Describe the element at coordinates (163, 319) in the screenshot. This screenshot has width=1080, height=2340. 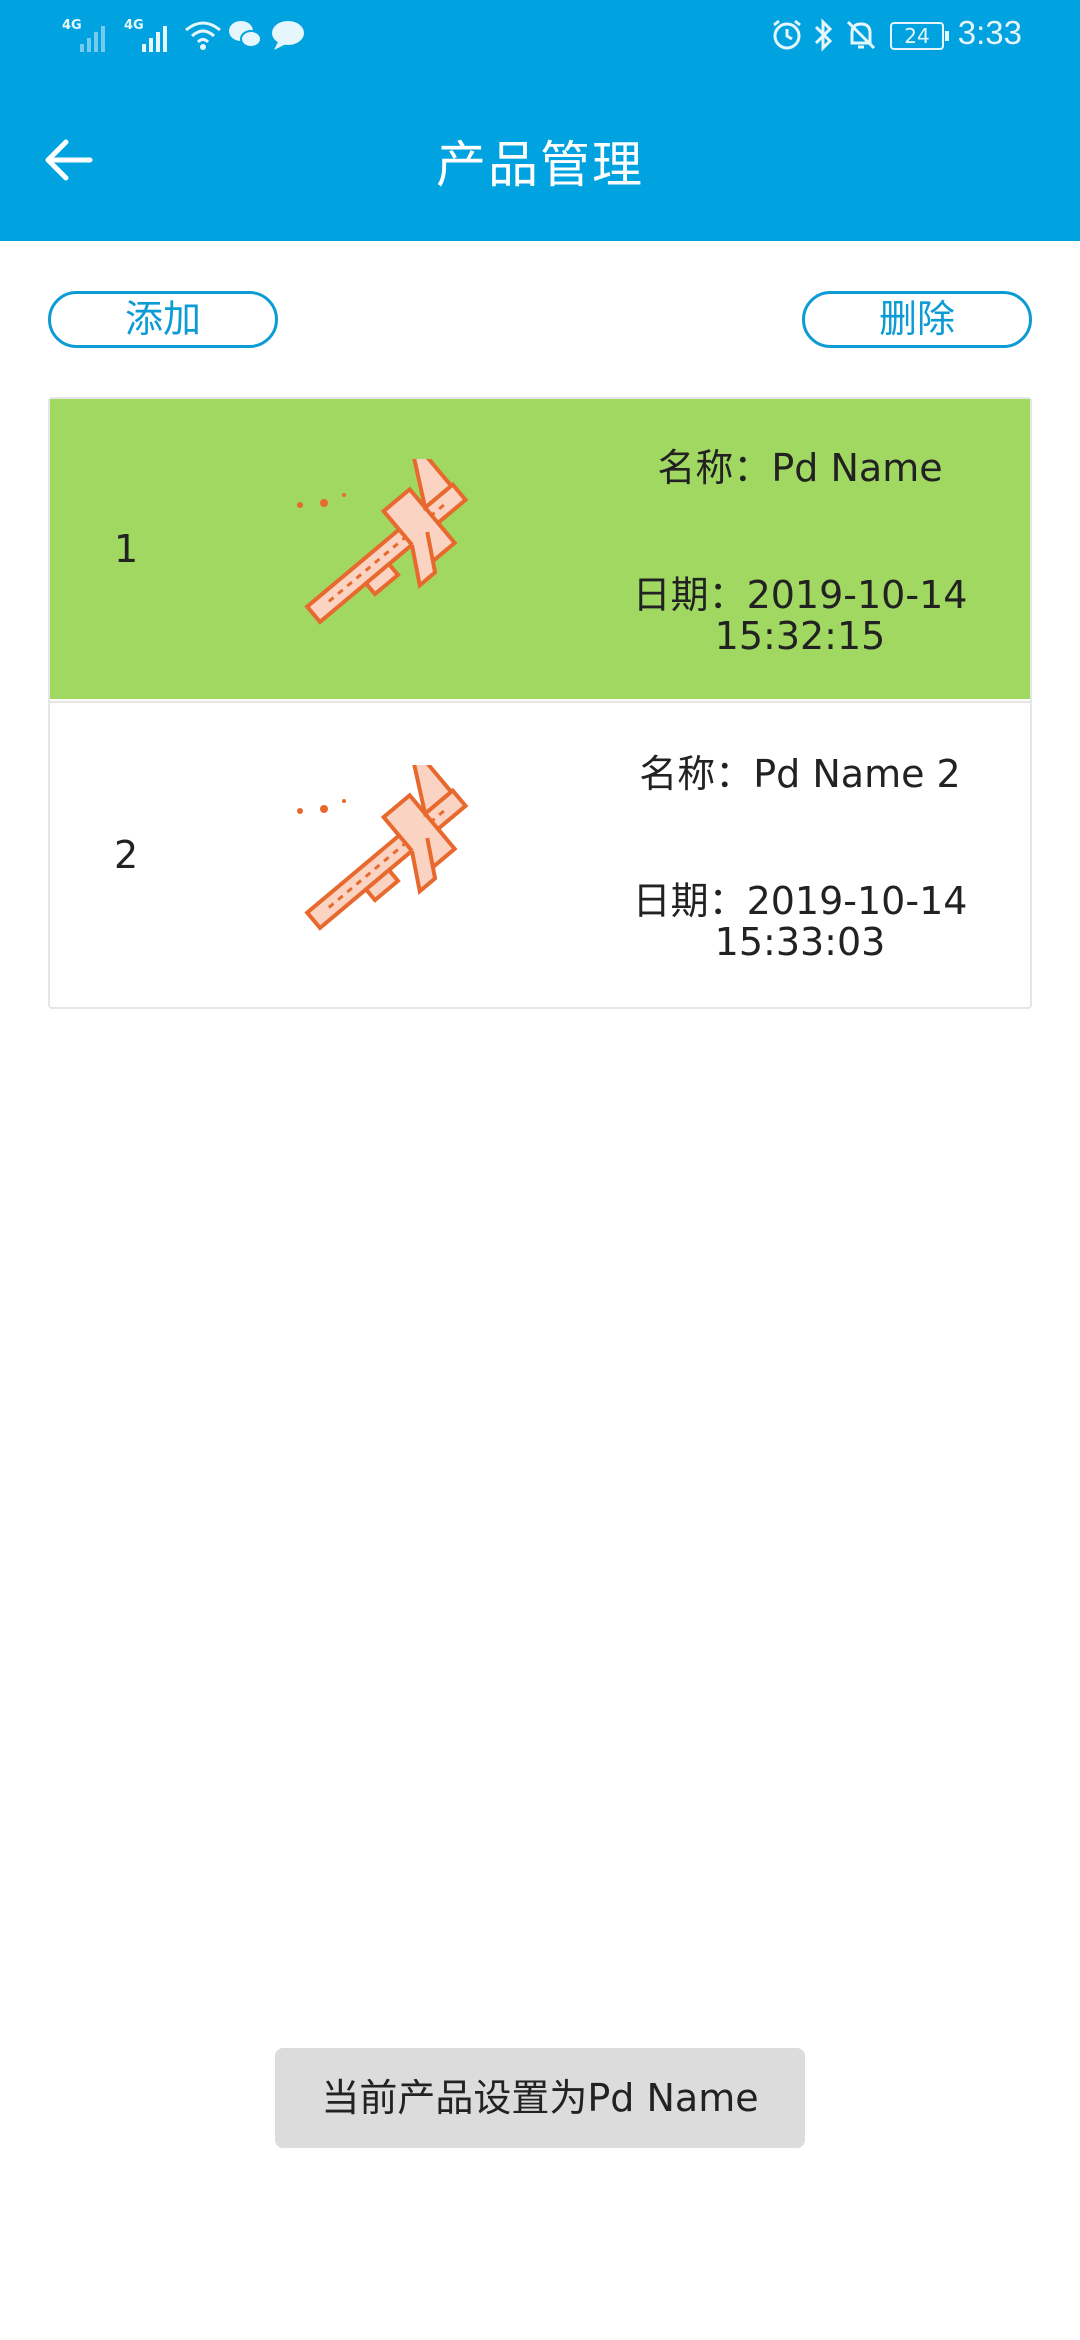
I see `add-button: 添加` at that location.